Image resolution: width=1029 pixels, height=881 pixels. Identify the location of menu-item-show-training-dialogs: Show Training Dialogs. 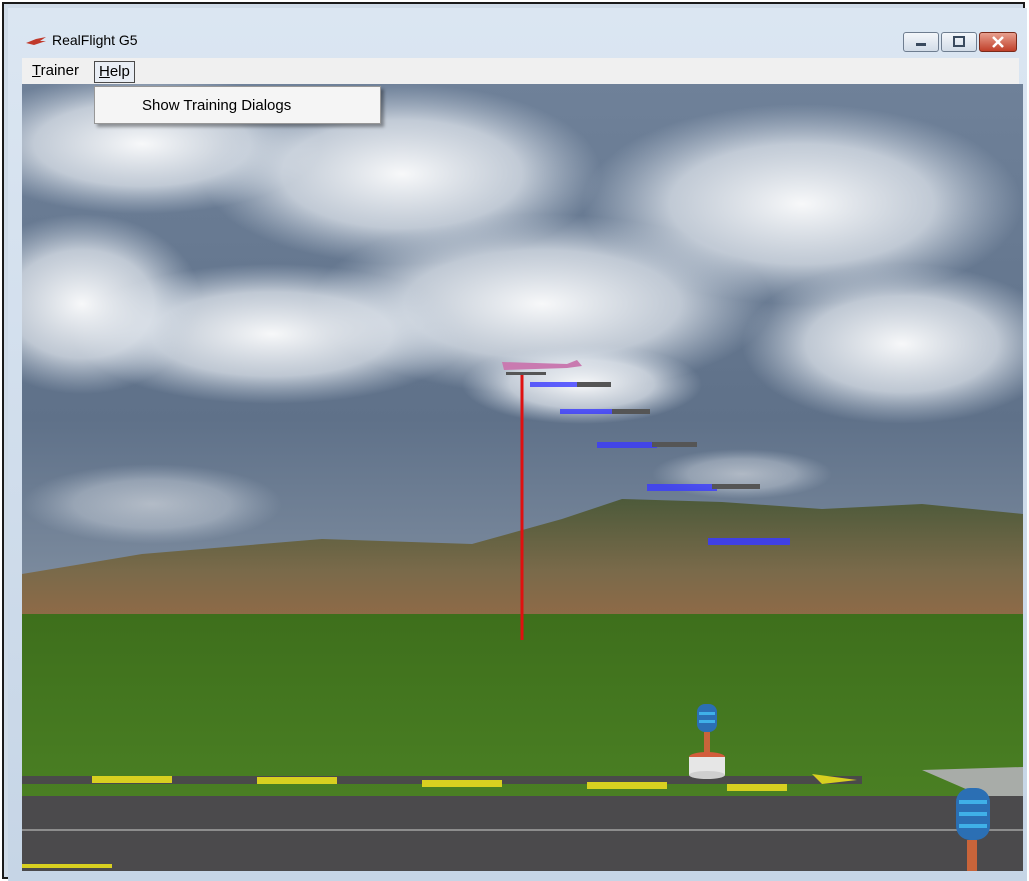
(216, 105).